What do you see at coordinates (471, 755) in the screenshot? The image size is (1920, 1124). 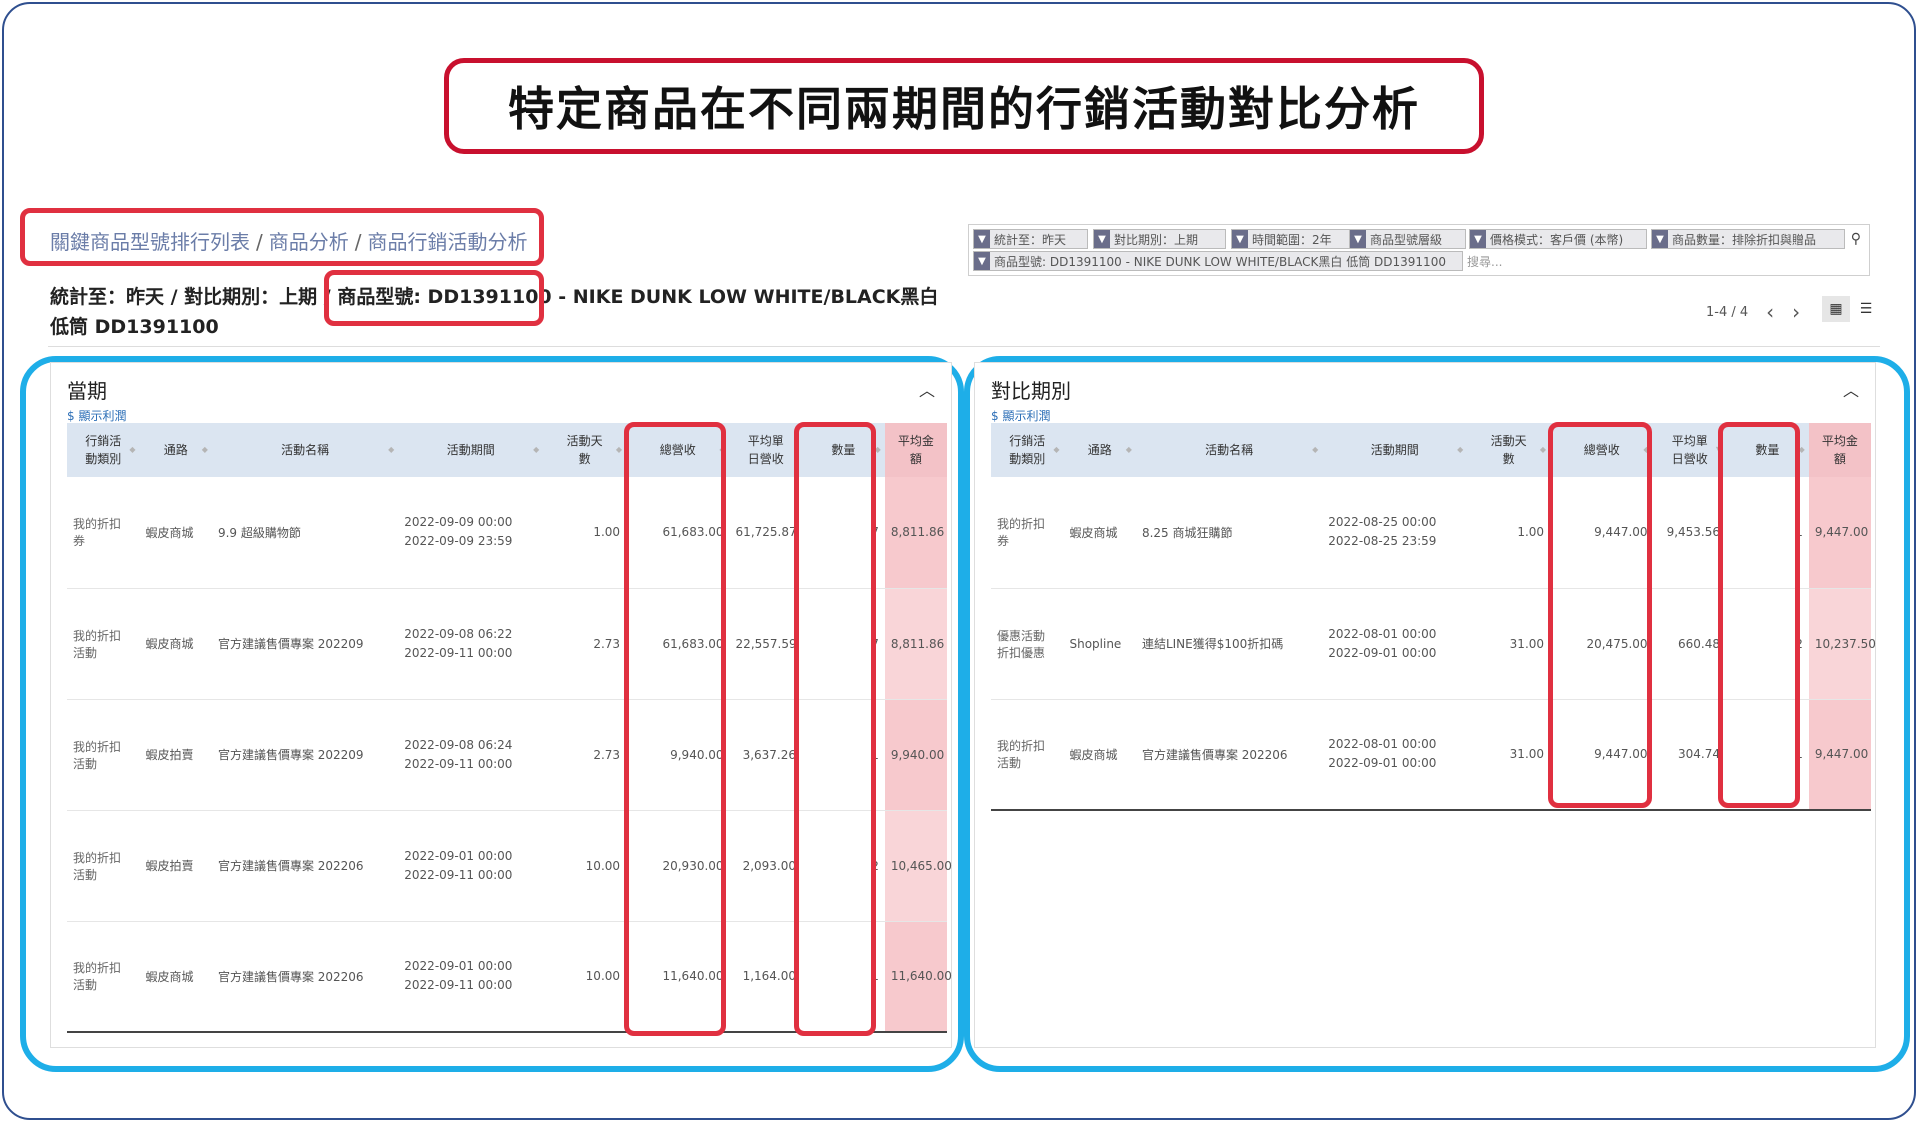 I see `cell-period: 2022-09-08 06:24 2022-09-11 00:00` at bounding box center [471, 755].